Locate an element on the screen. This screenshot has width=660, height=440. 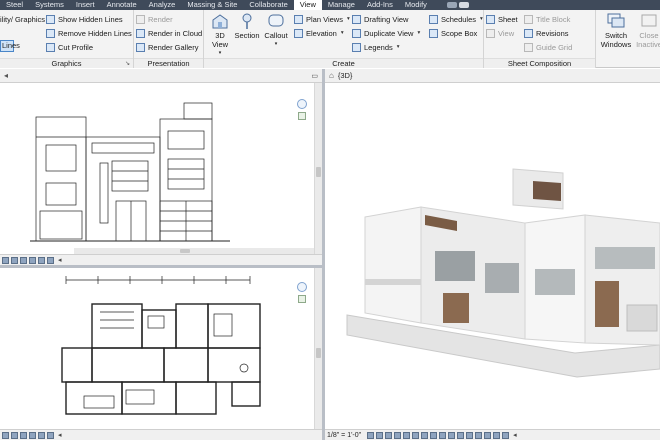
ribbon-minimize-controls is located at coordinates (457, 5).